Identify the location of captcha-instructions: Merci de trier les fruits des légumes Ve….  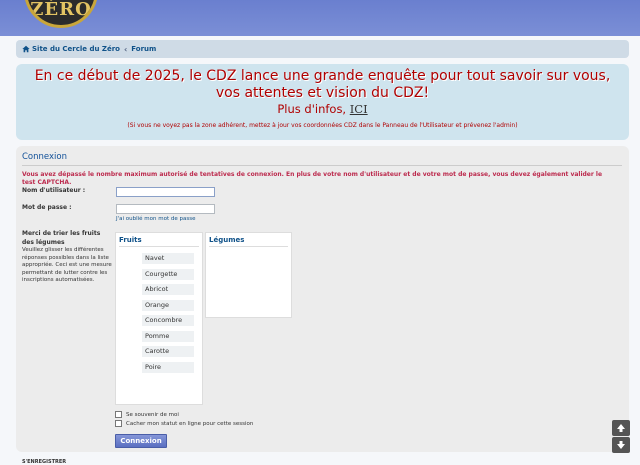
(67, 256).